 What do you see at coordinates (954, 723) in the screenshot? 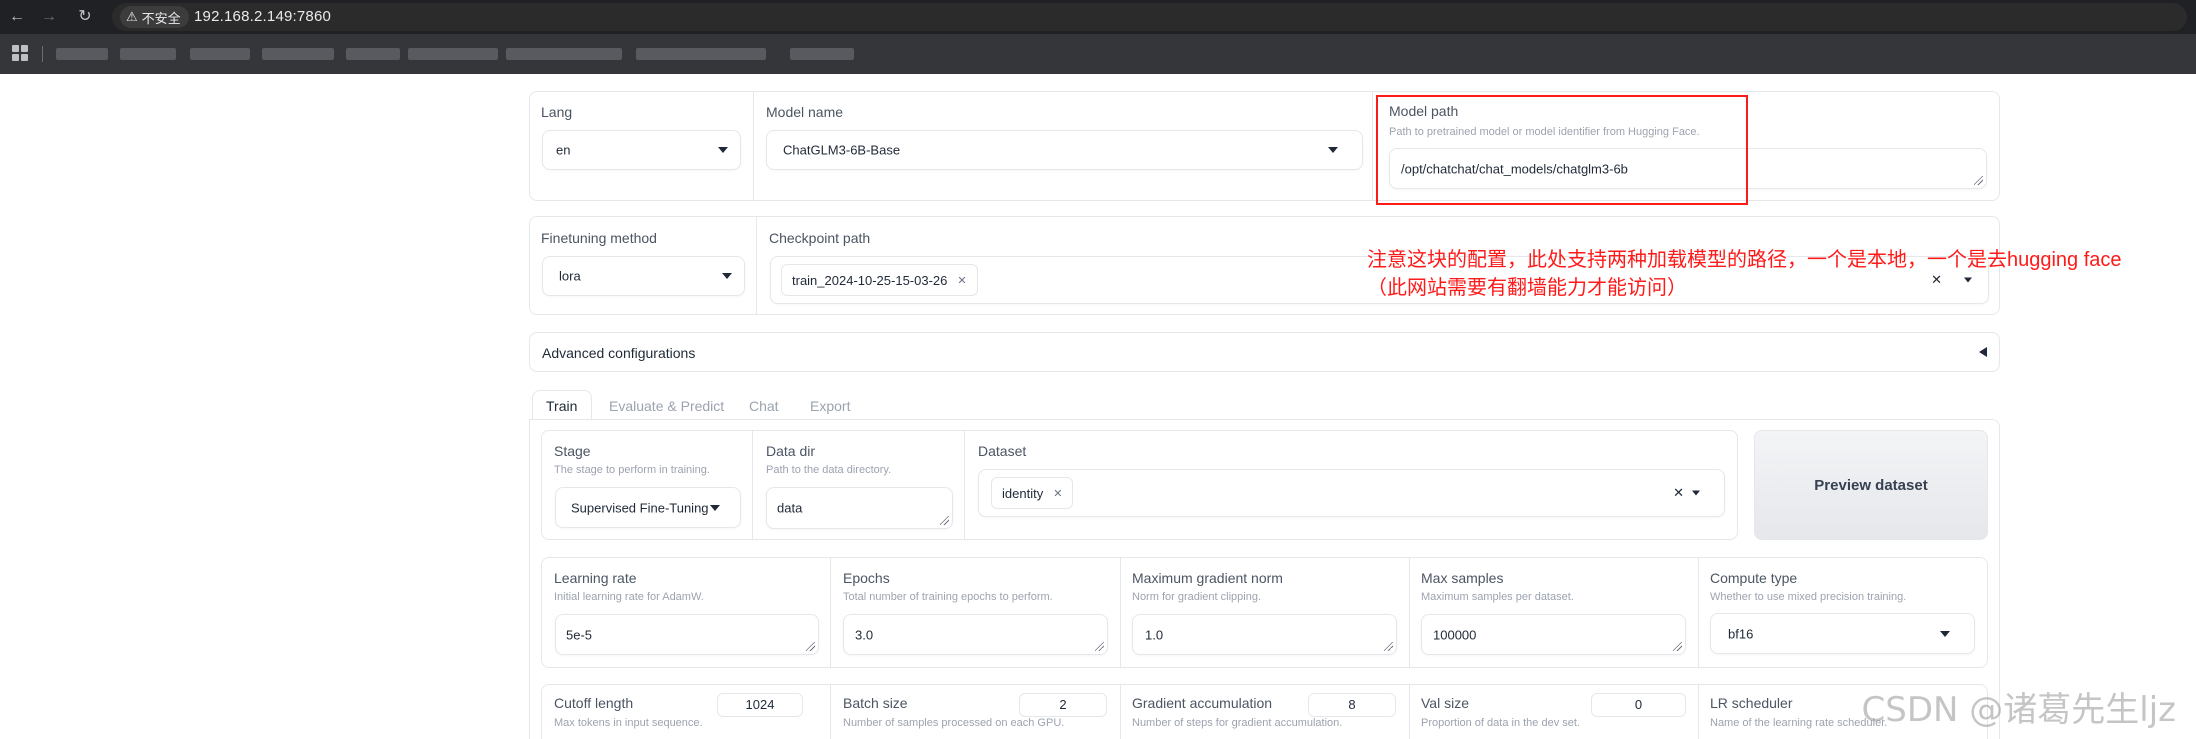
I see `batch-size-info: Number of samples processed on each GPU.` at bounding box center [954, 723].